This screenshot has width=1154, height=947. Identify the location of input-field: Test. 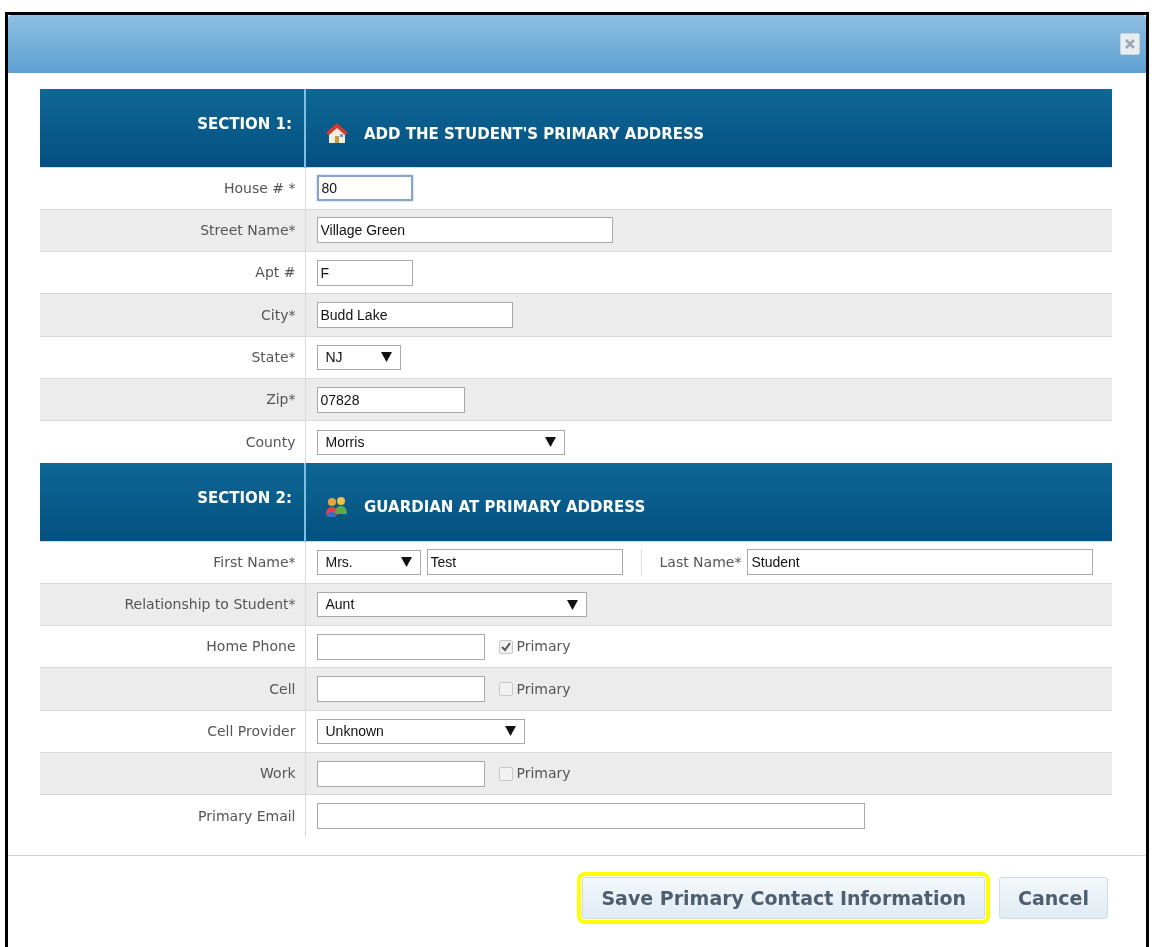
(524, 562).